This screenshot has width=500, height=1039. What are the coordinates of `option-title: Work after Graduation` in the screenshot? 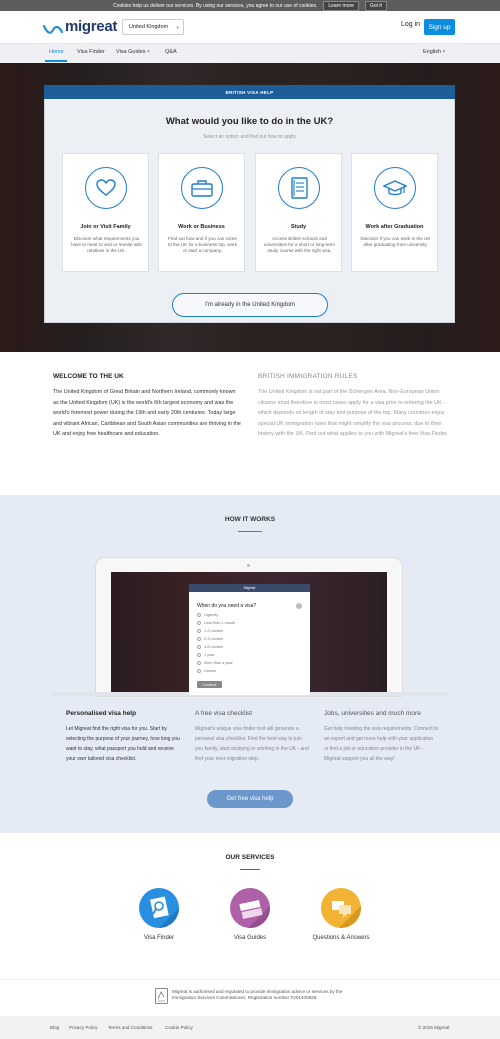 It's located at (394, 227).